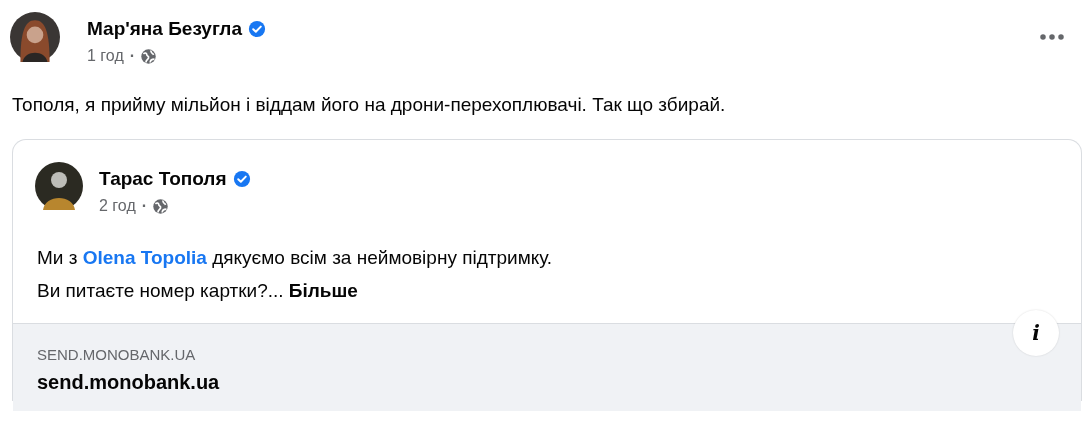  Describe the element at coordinates (144, 257) in the screenshot. I see `mention-link: Olena Topolia` at that location.